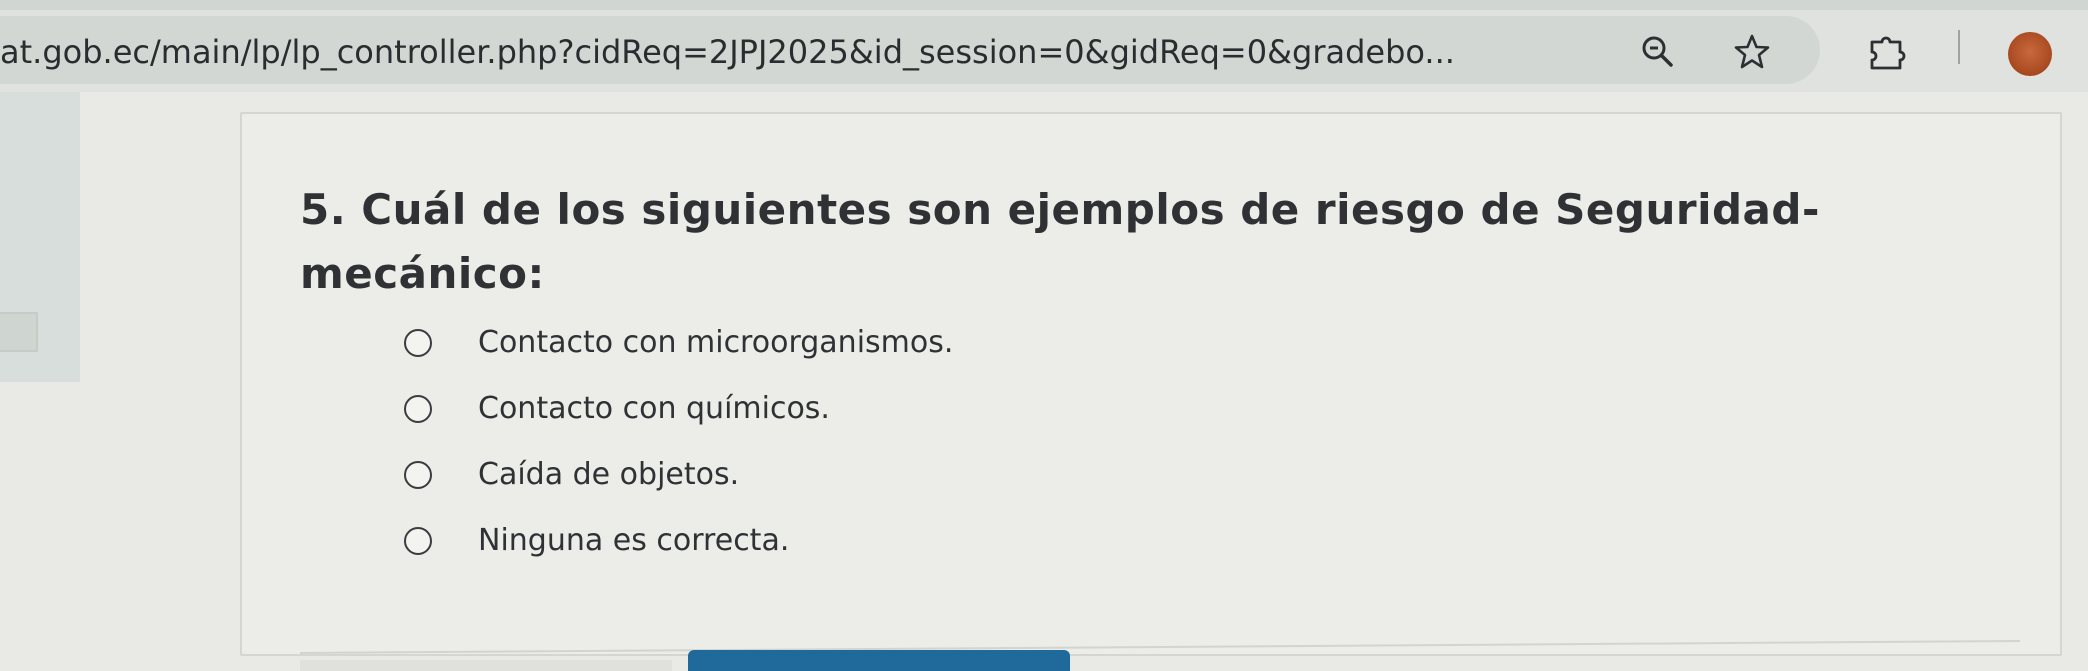 This screenshot has height=671, width=2088. Describe the element at coordinates (609, 474) in the screenshot. I see `answer-option-label: Caída de objetos.` at that location.